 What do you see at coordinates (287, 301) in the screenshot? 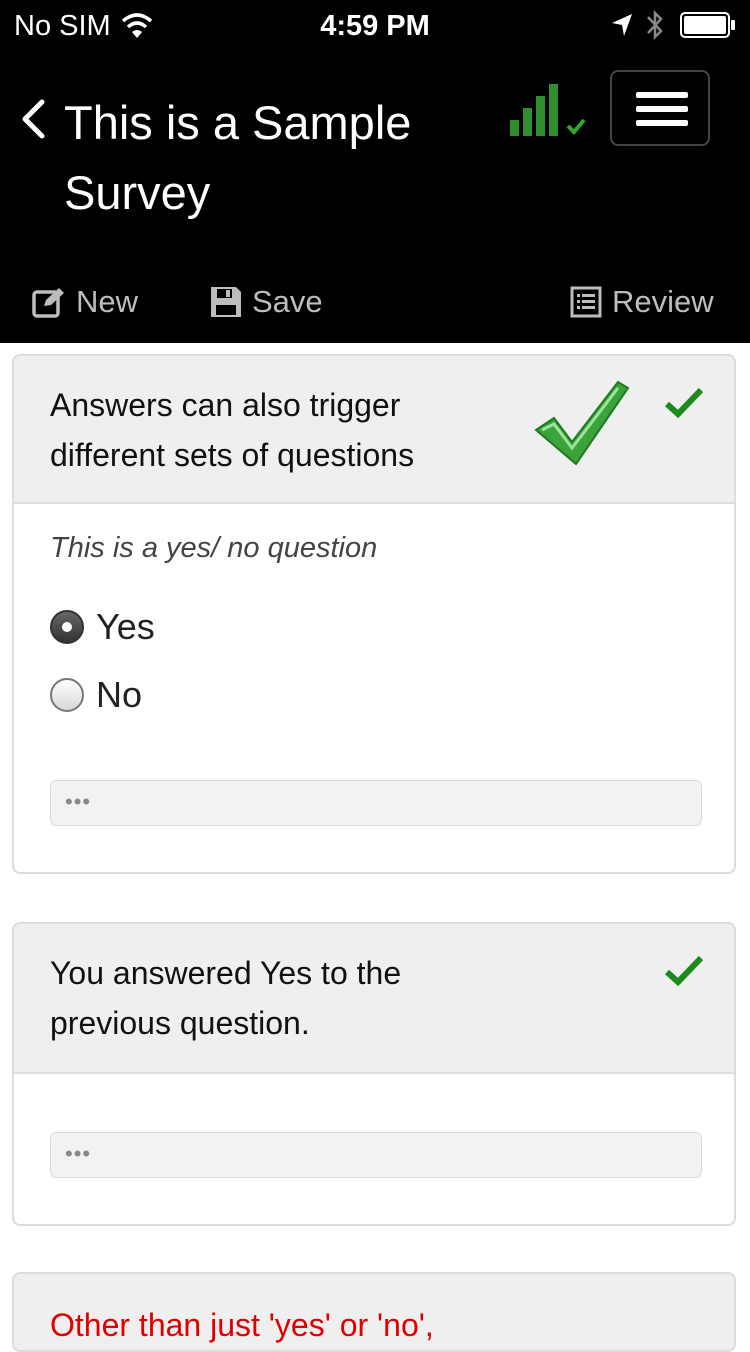
I see `save-label: Save` at bounding box center [287, 301].